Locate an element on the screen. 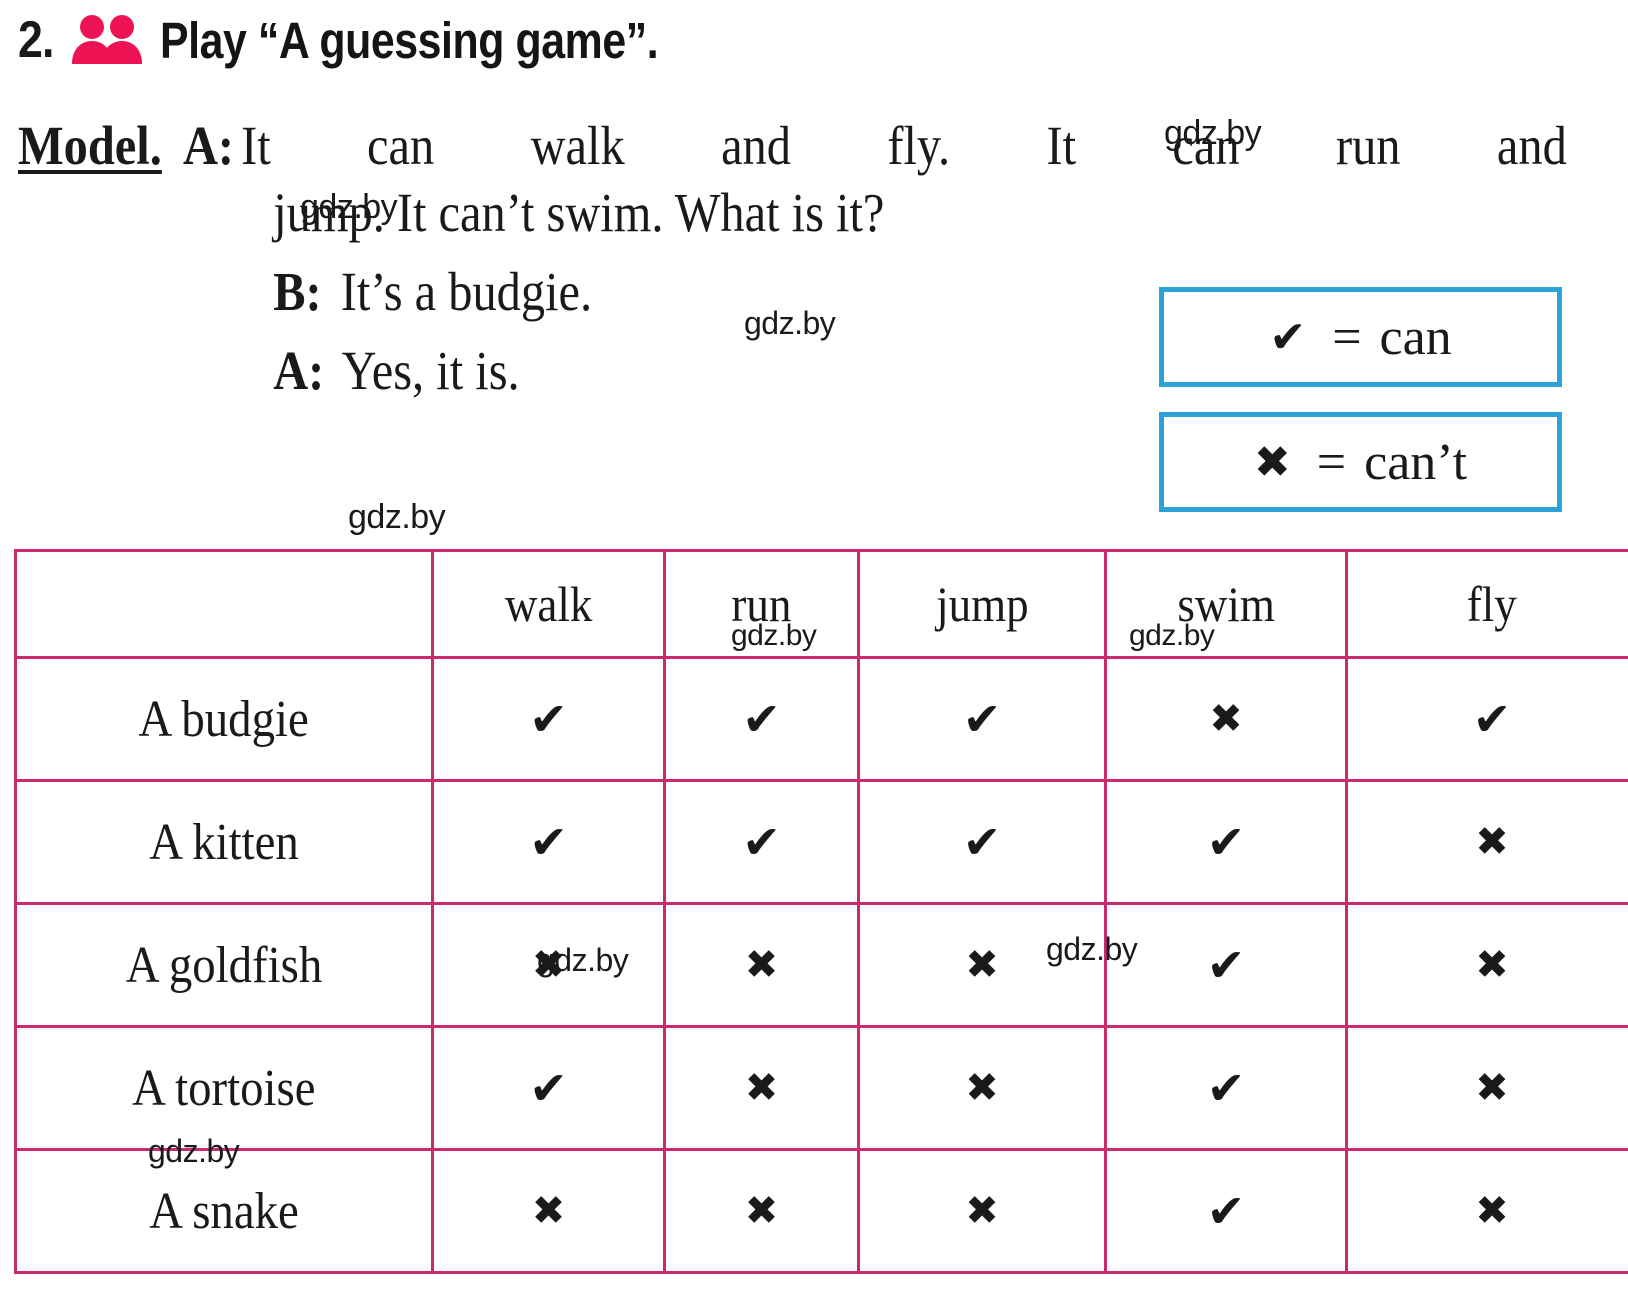 This screenshot has width=1628, height=1309. row-label: A goldfish is located at coordinates (224, 965).